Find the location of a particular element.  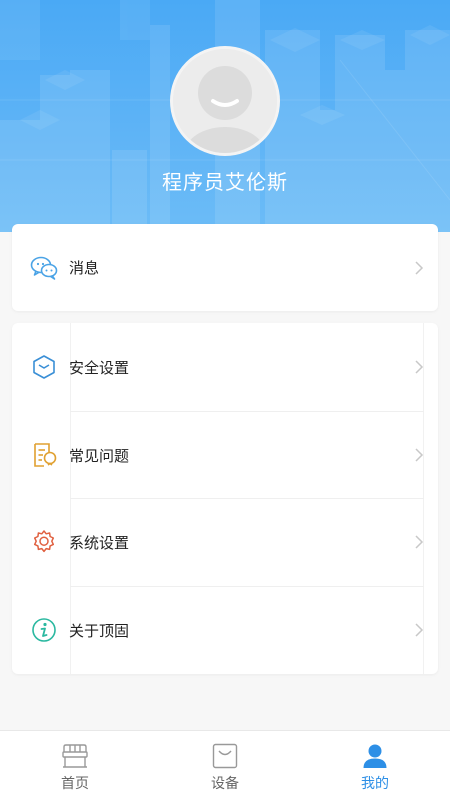

menu-item-about: 关于顶固 is located at coordinates (225, 630).